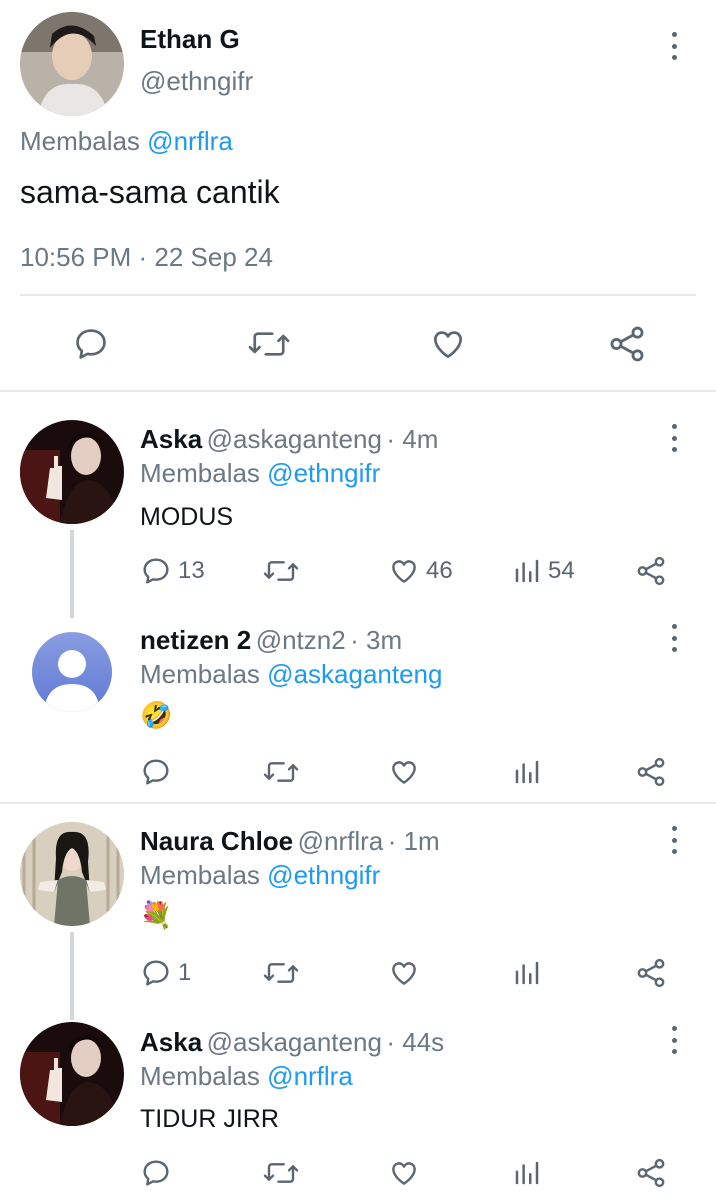 The width and height of the screenshot is (716, 1200). What do you see at coordinates (187, 517) in the screenshot?
I see `reply-text: MODUS` at bounding box center [187, 517].